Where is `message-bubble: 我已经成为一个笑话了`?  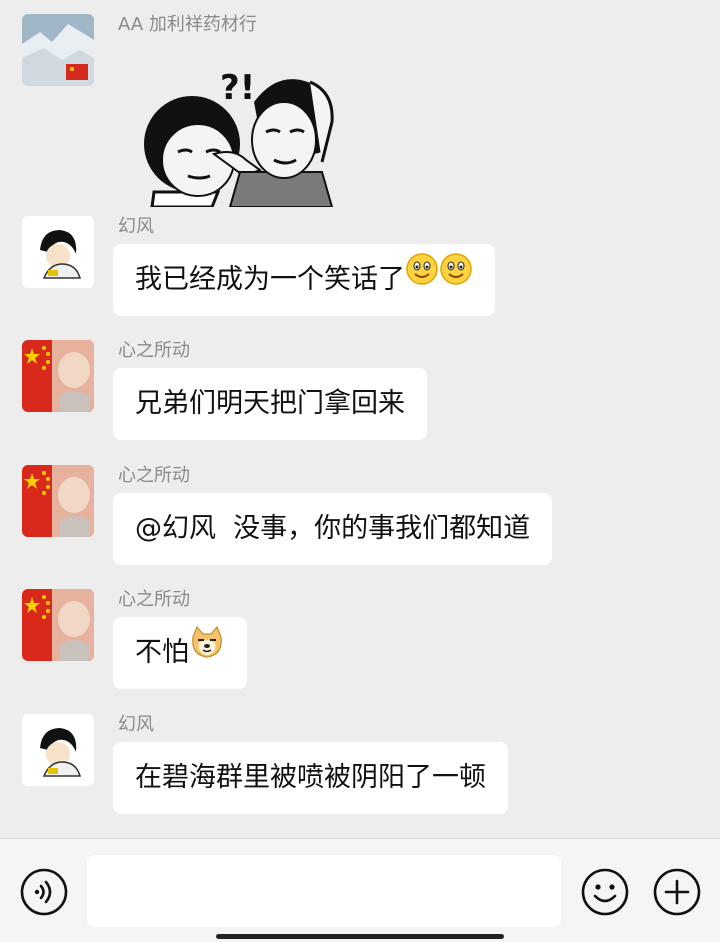
message-bubble: 我已经成为一个笑话了 is located at coordinates (304, 280).